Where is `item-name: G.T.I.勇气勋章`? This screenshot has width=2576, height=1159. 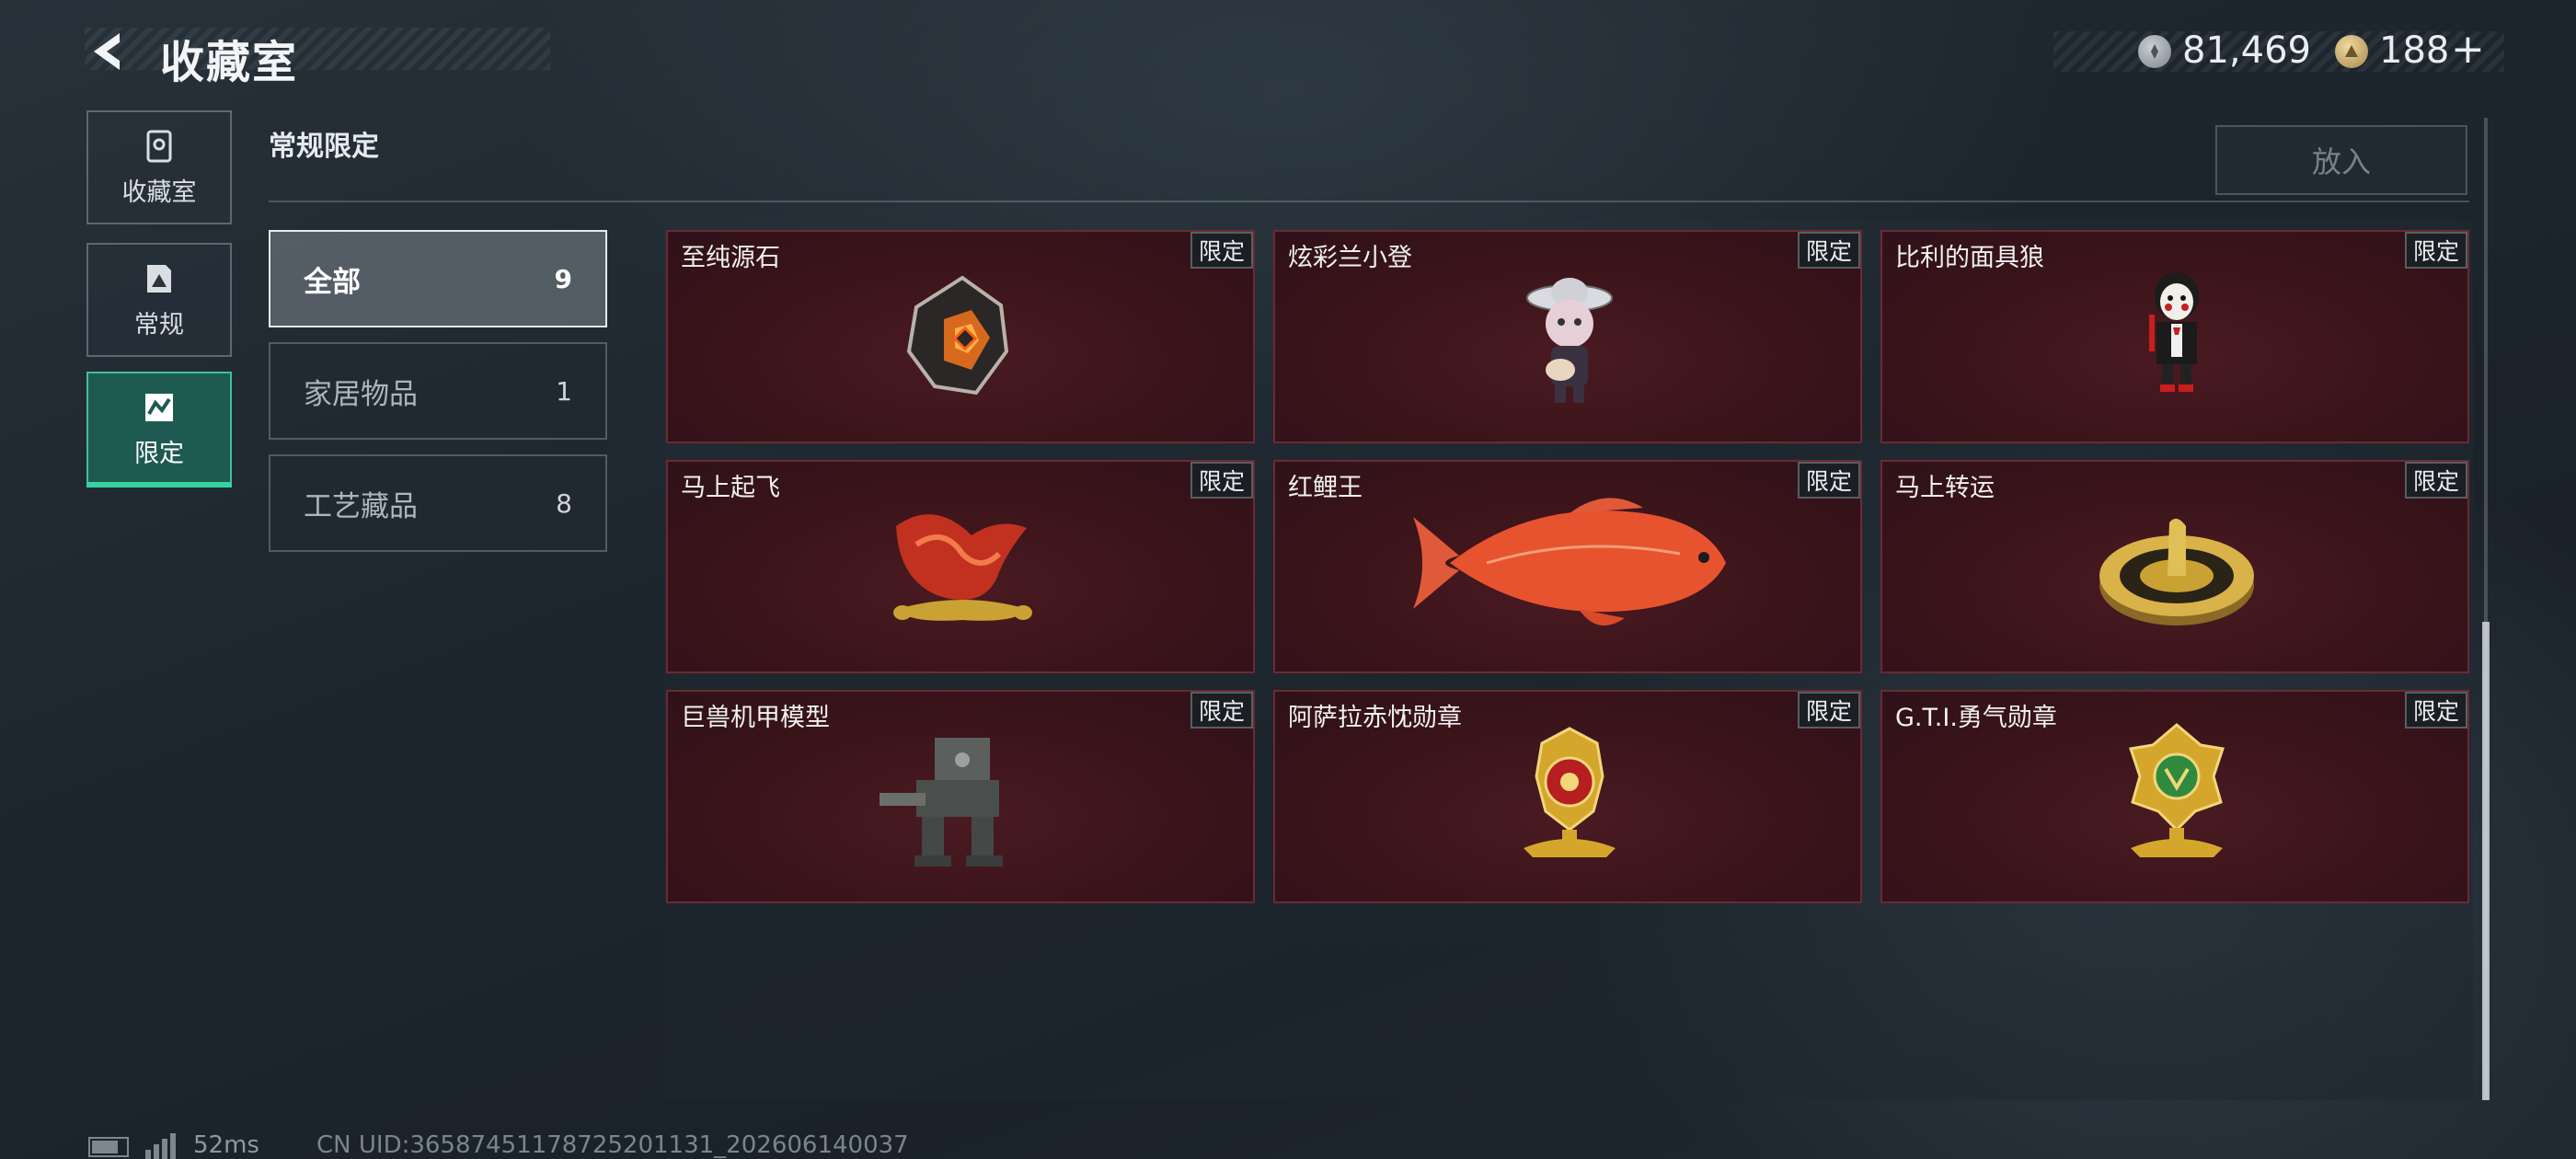 item-name: G.T.I.勇气勋章 is located at coordinates (1976, 718).